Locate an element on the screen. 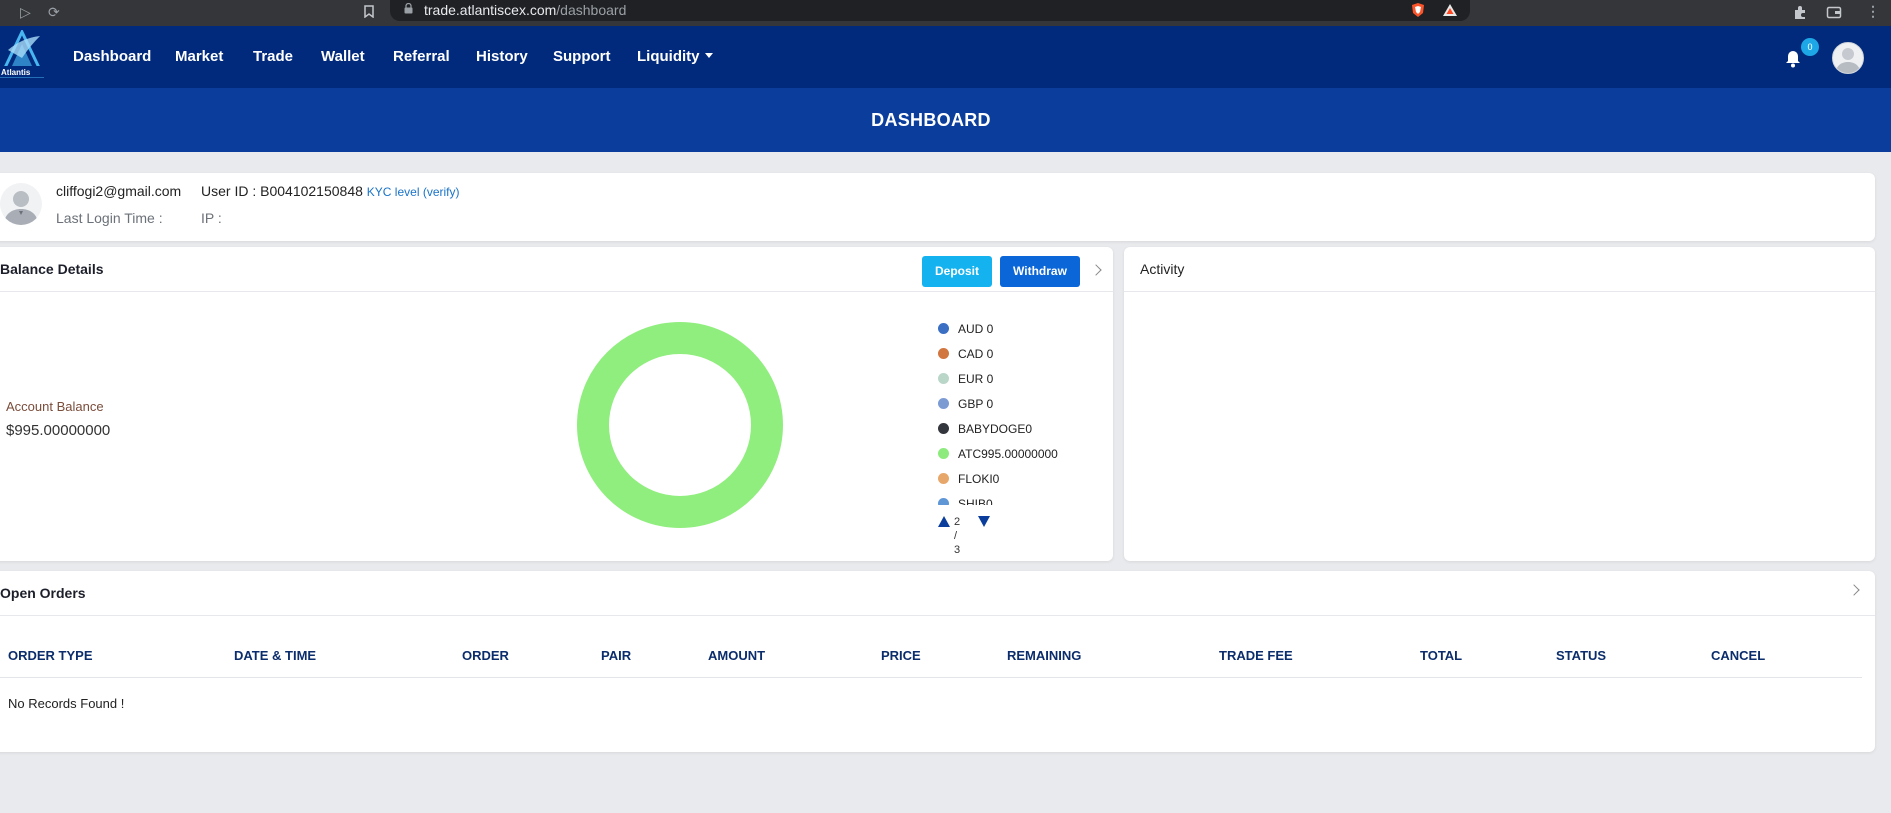 This screenshot has height=813, width=1891. kyc-verify-link: KYC level (verify) is located at coordinates (413, 192).